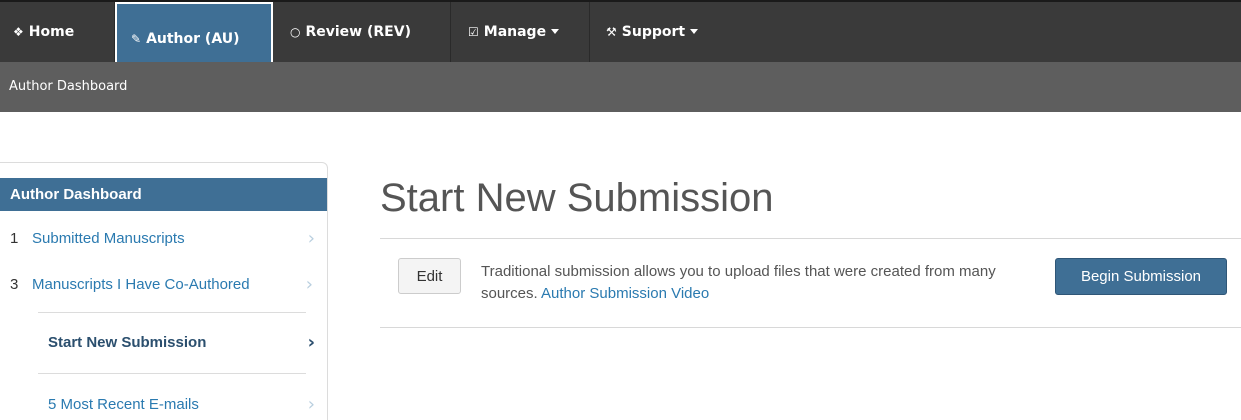 The width and height of the screenshot is (1241, 420). I want to click on breadcrumb-bar: Author Dashboard, so click(620, 87).